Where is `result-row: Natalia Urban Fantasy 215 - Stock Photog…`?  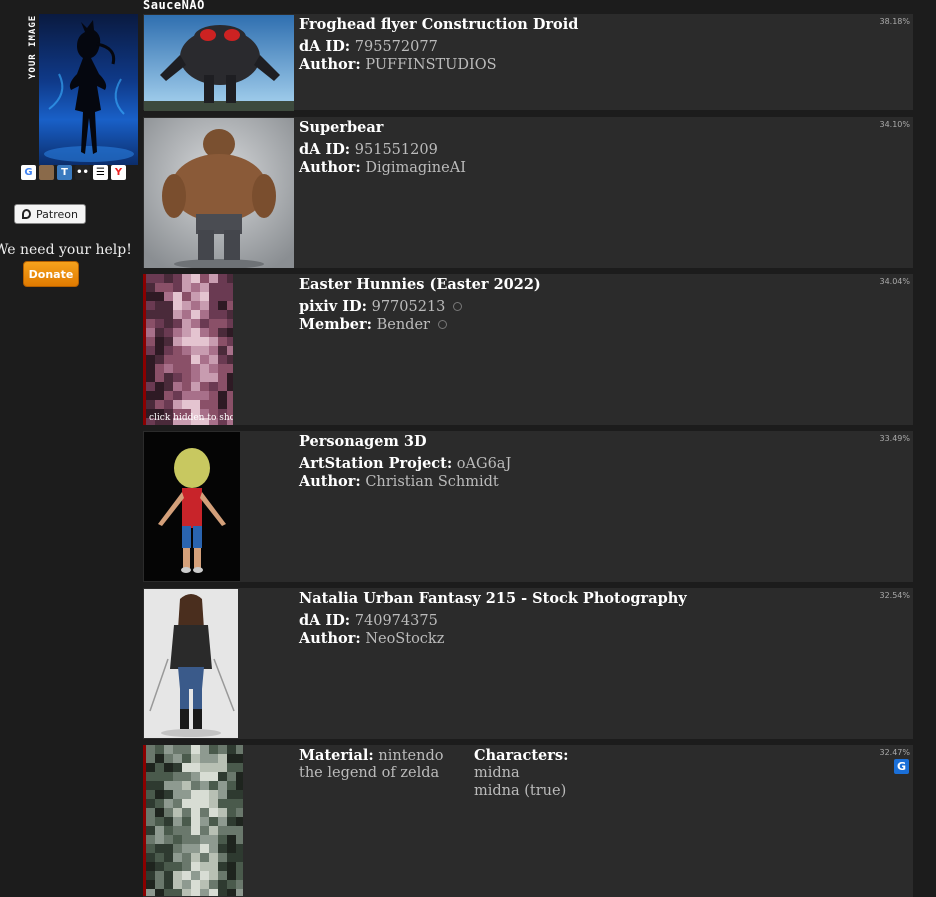
result-row: Natalia Urban Fantasy 215 - Stock Photog… is located at coordinates (528, 663).